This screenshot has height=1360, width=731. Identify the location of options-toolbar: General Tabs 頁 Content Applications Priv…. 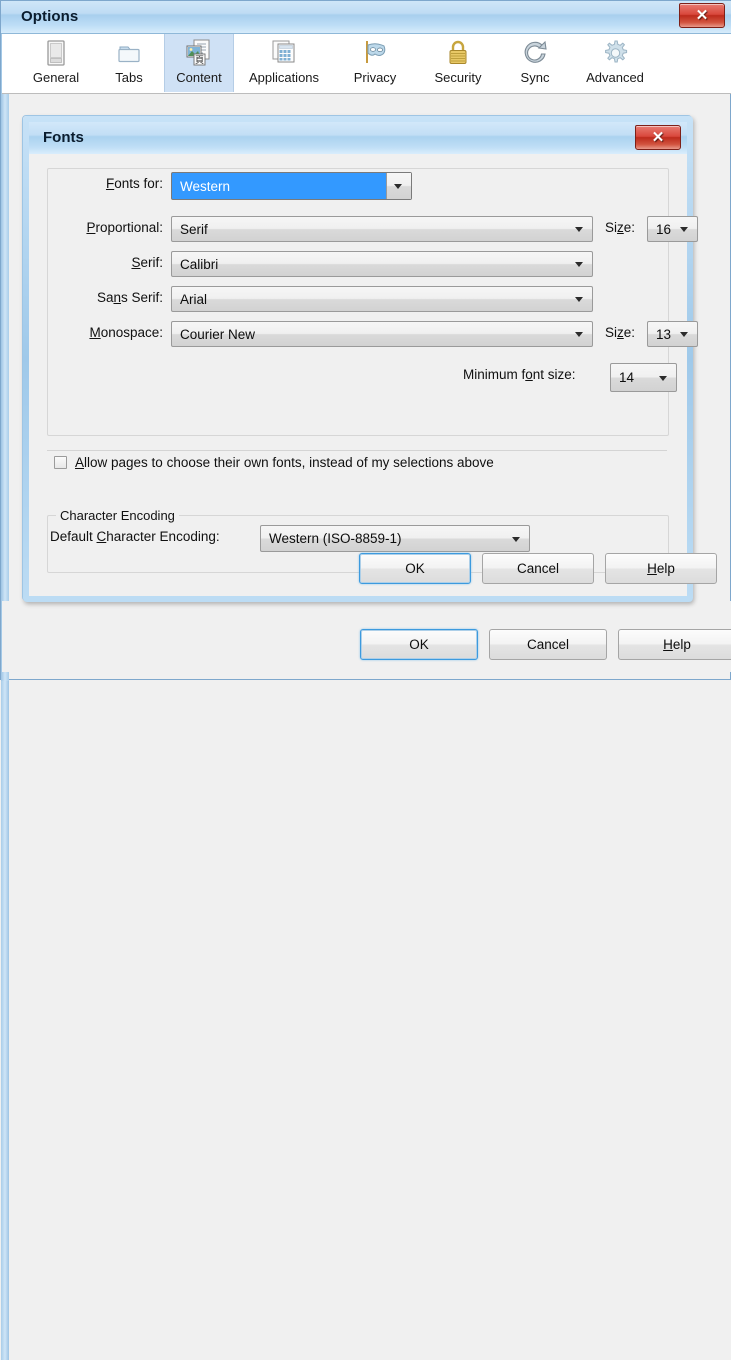
(366, 64).